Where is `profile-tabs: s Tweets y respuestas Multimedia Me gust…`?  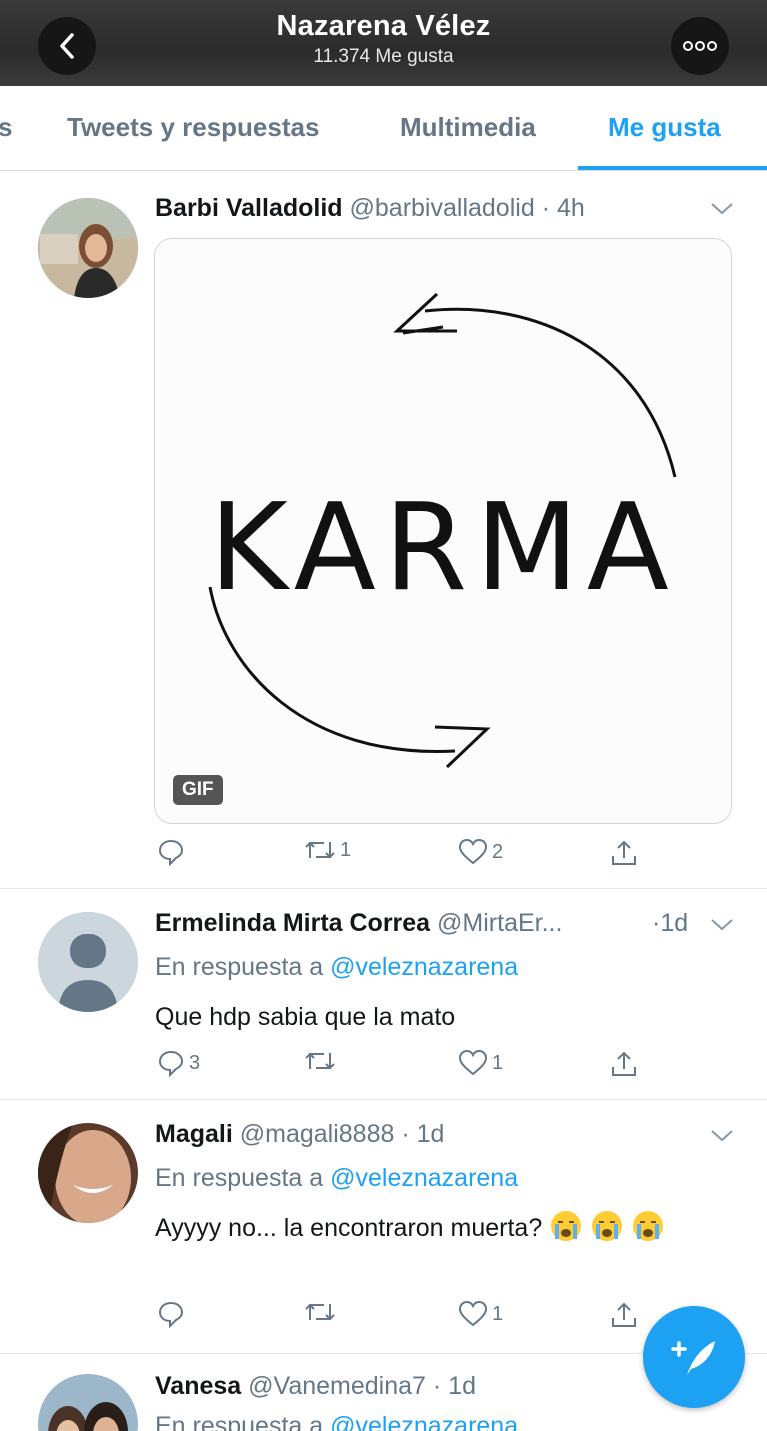 profile-tabs: s Tweets y respuestas Multimedia Me gust… is located at coordinates (383, 128).